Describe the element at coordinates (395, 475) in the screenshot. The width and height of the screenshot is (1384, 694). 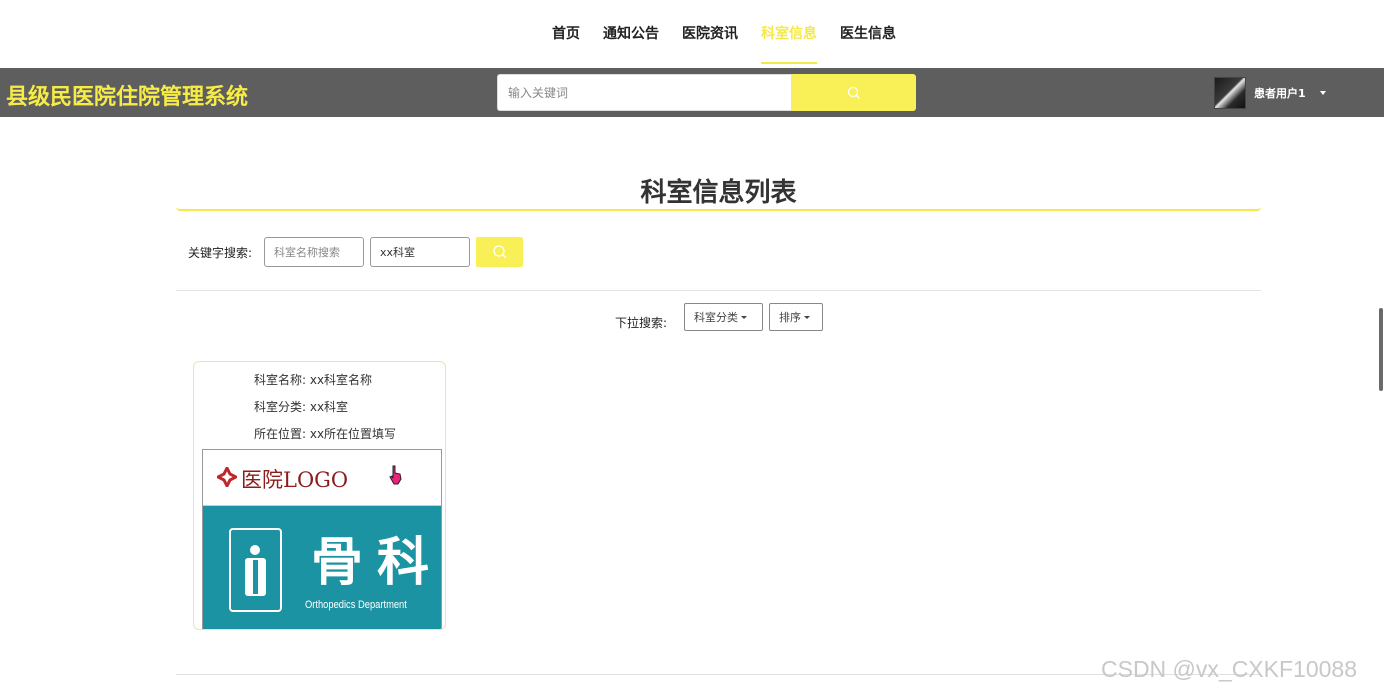
I see `hand-cursor-icon` at that location.